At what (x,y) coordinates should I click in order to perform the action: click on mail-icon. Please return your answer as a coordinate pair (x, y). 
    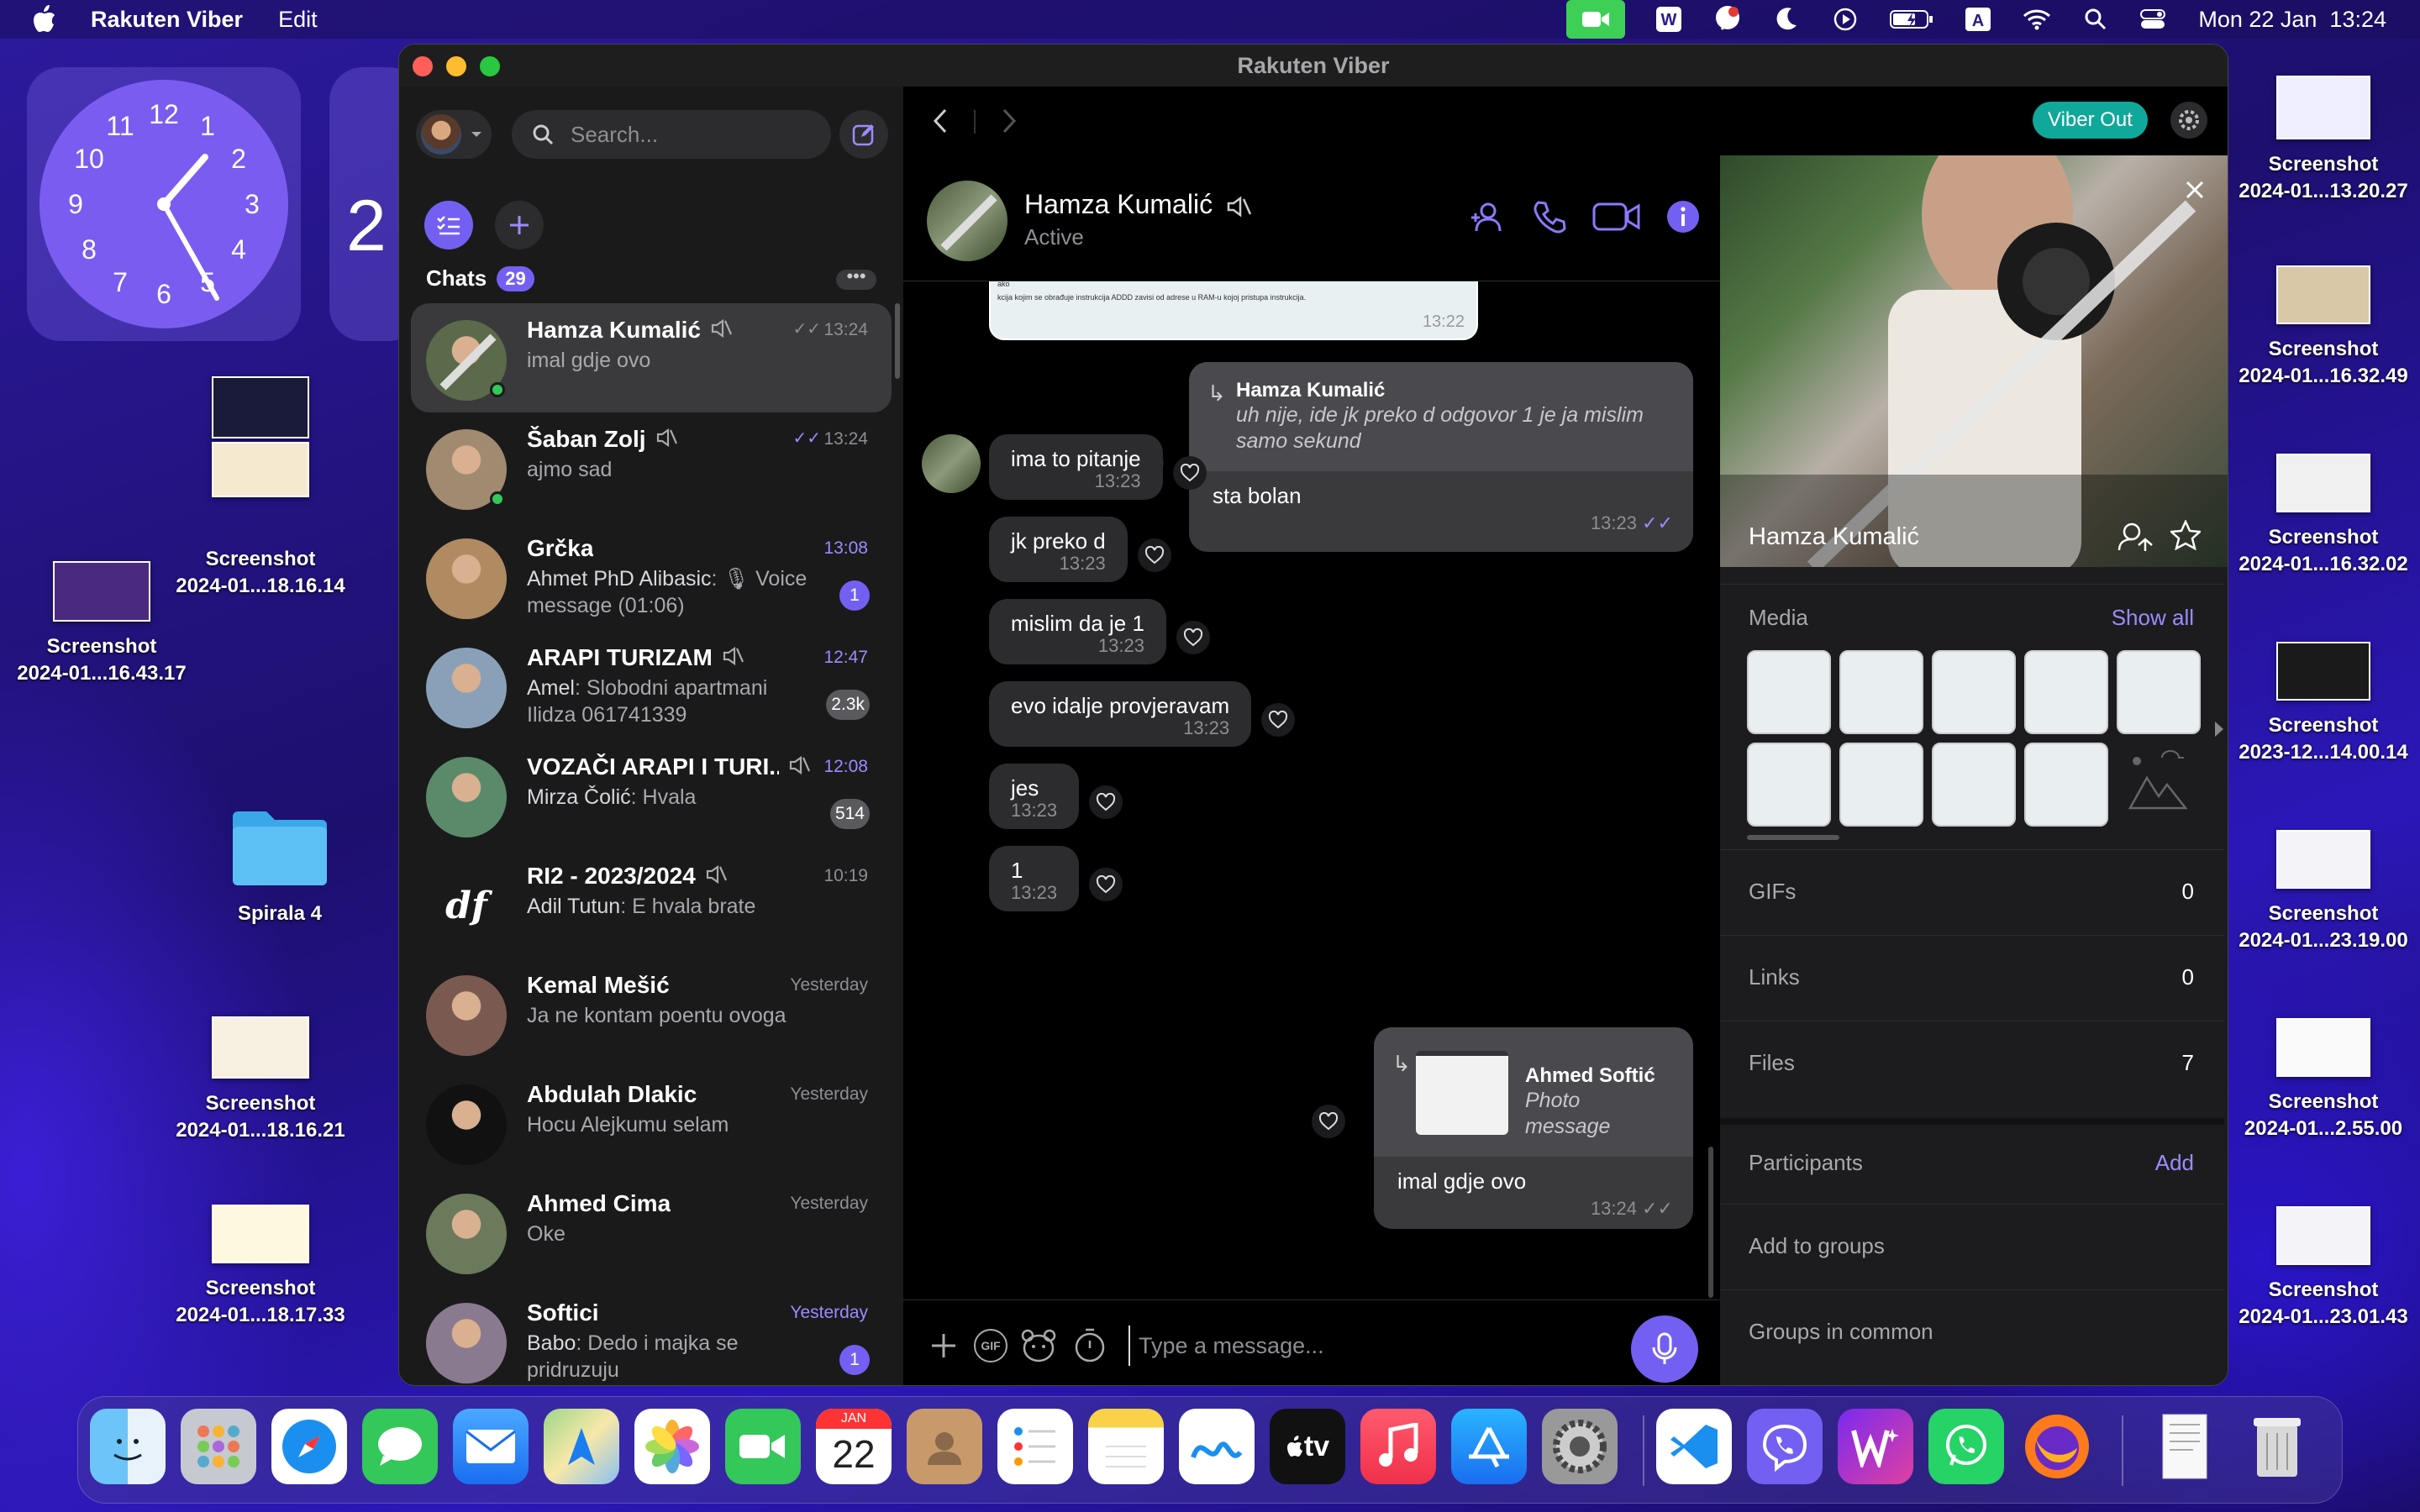
    Looking at the image, I should click on (491, 1446).